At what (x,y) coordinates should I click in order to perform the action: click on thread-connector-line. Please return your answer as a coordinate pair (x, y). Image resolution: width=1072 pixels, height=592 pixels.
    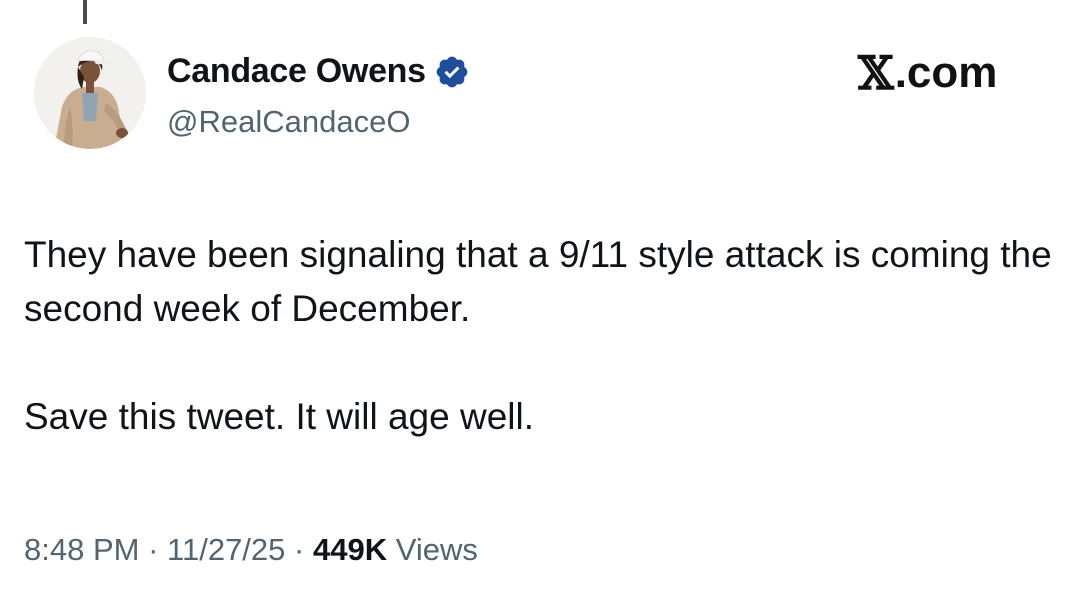
    Looking at the image, I should click on (85, 12).